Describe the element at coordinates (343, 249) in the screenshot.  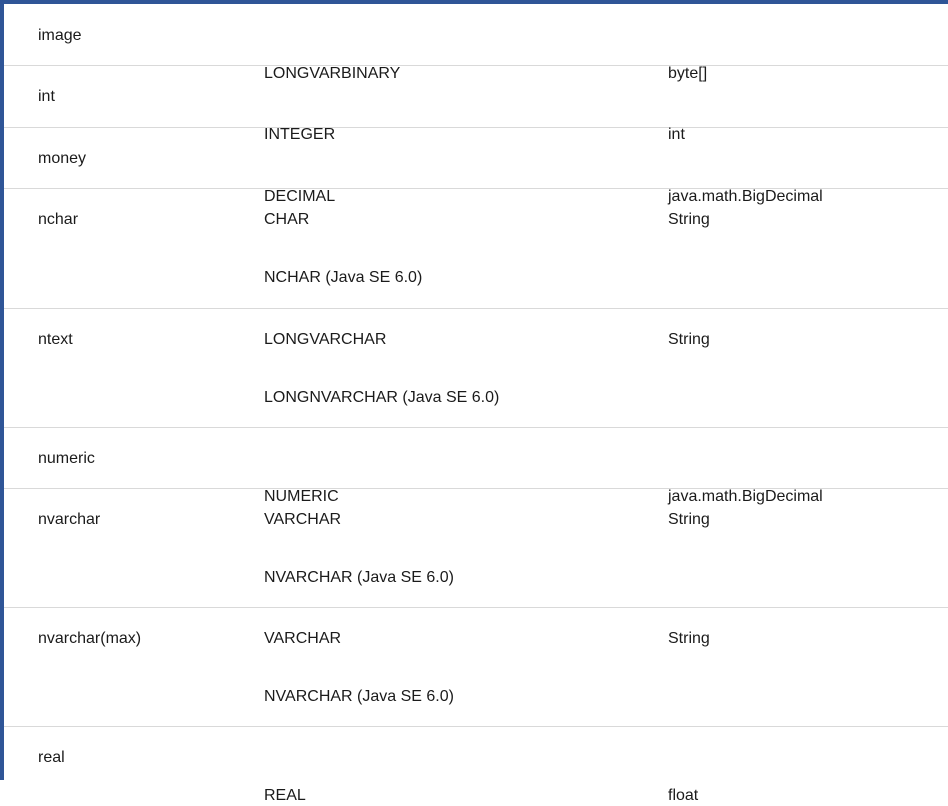
I see `jdbc-type-cell: CHAR NCHAR (Java SE 6.0)` at that location.